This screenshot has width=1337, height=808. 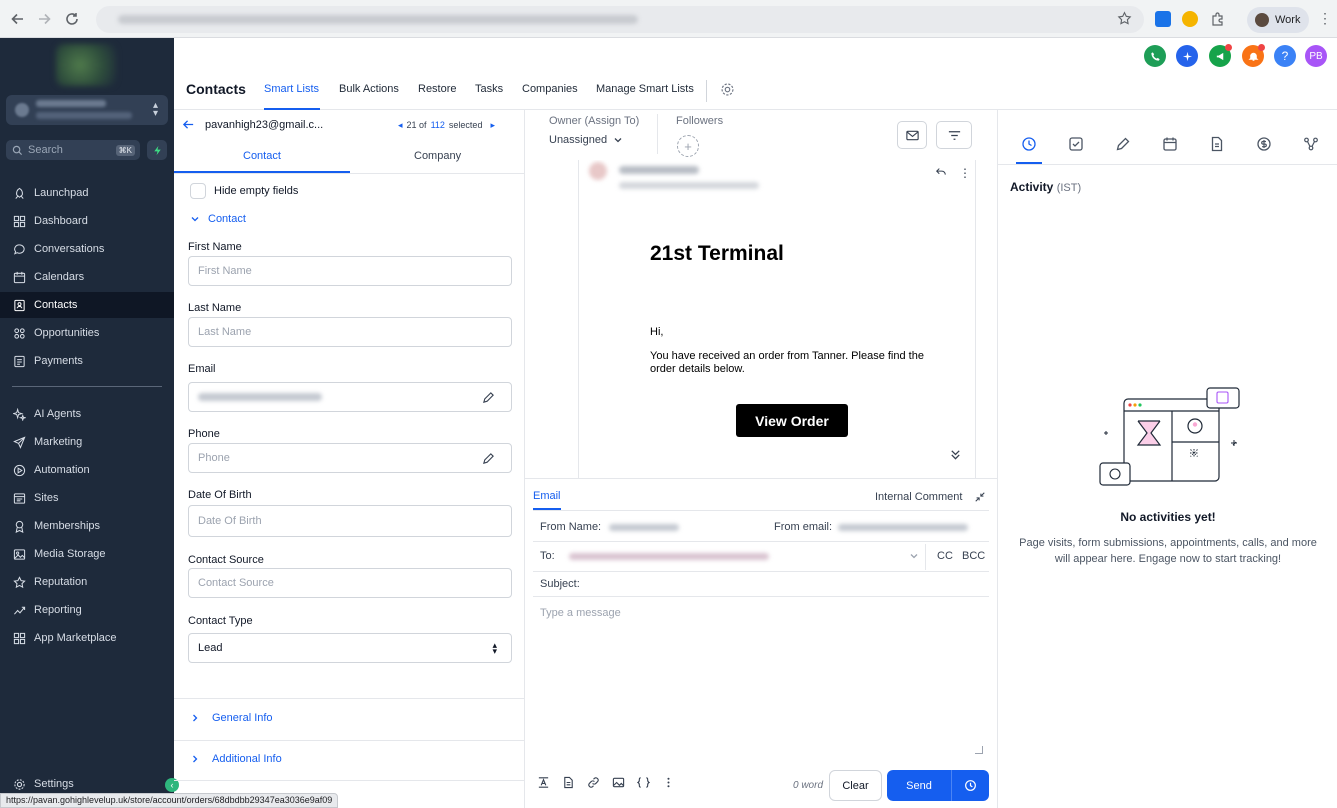 I want to click on forward-icon, so click(x=44, y=19).